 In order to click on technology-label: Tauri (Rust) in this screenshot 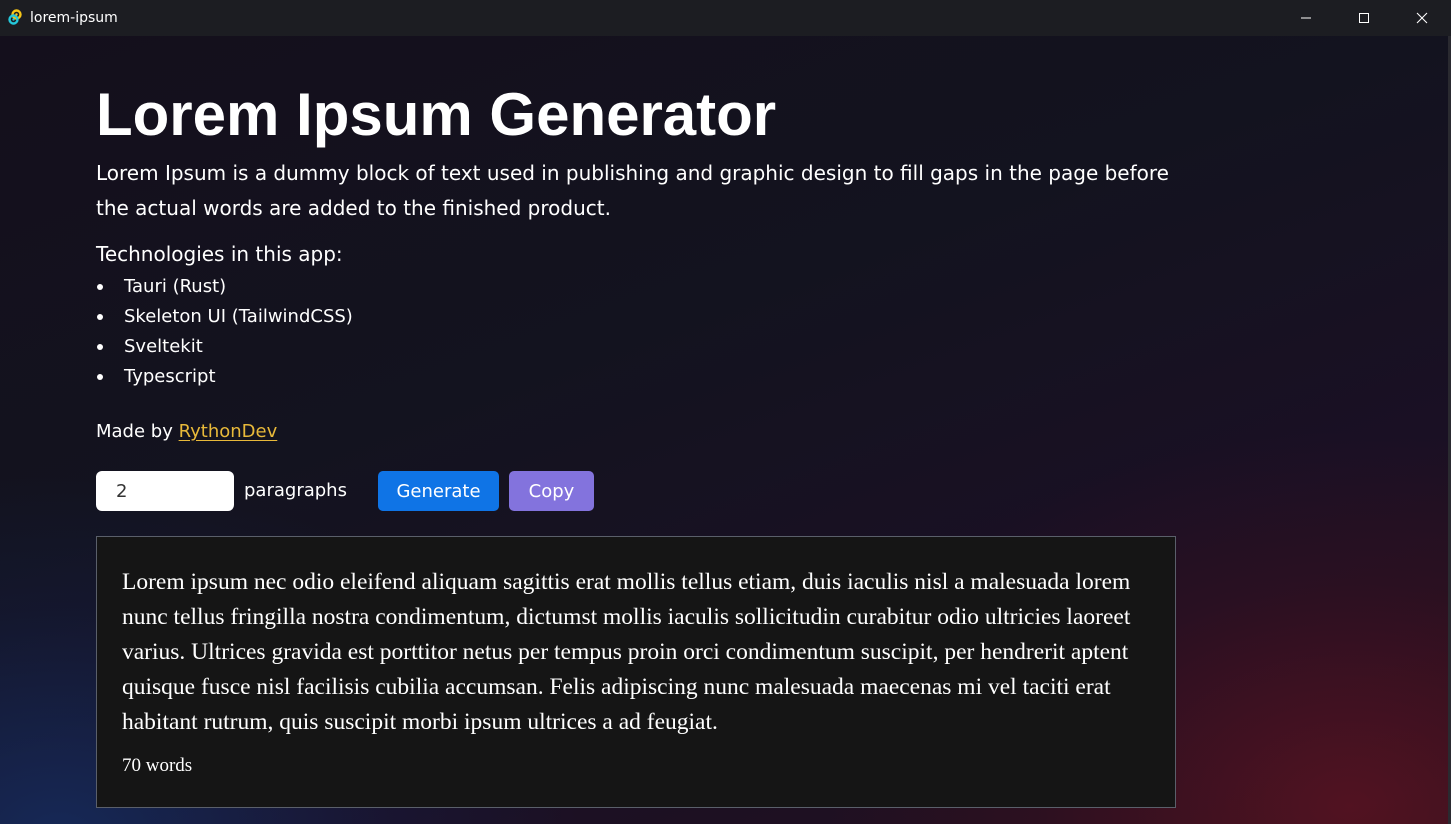, I will do `click(175, 286)`.